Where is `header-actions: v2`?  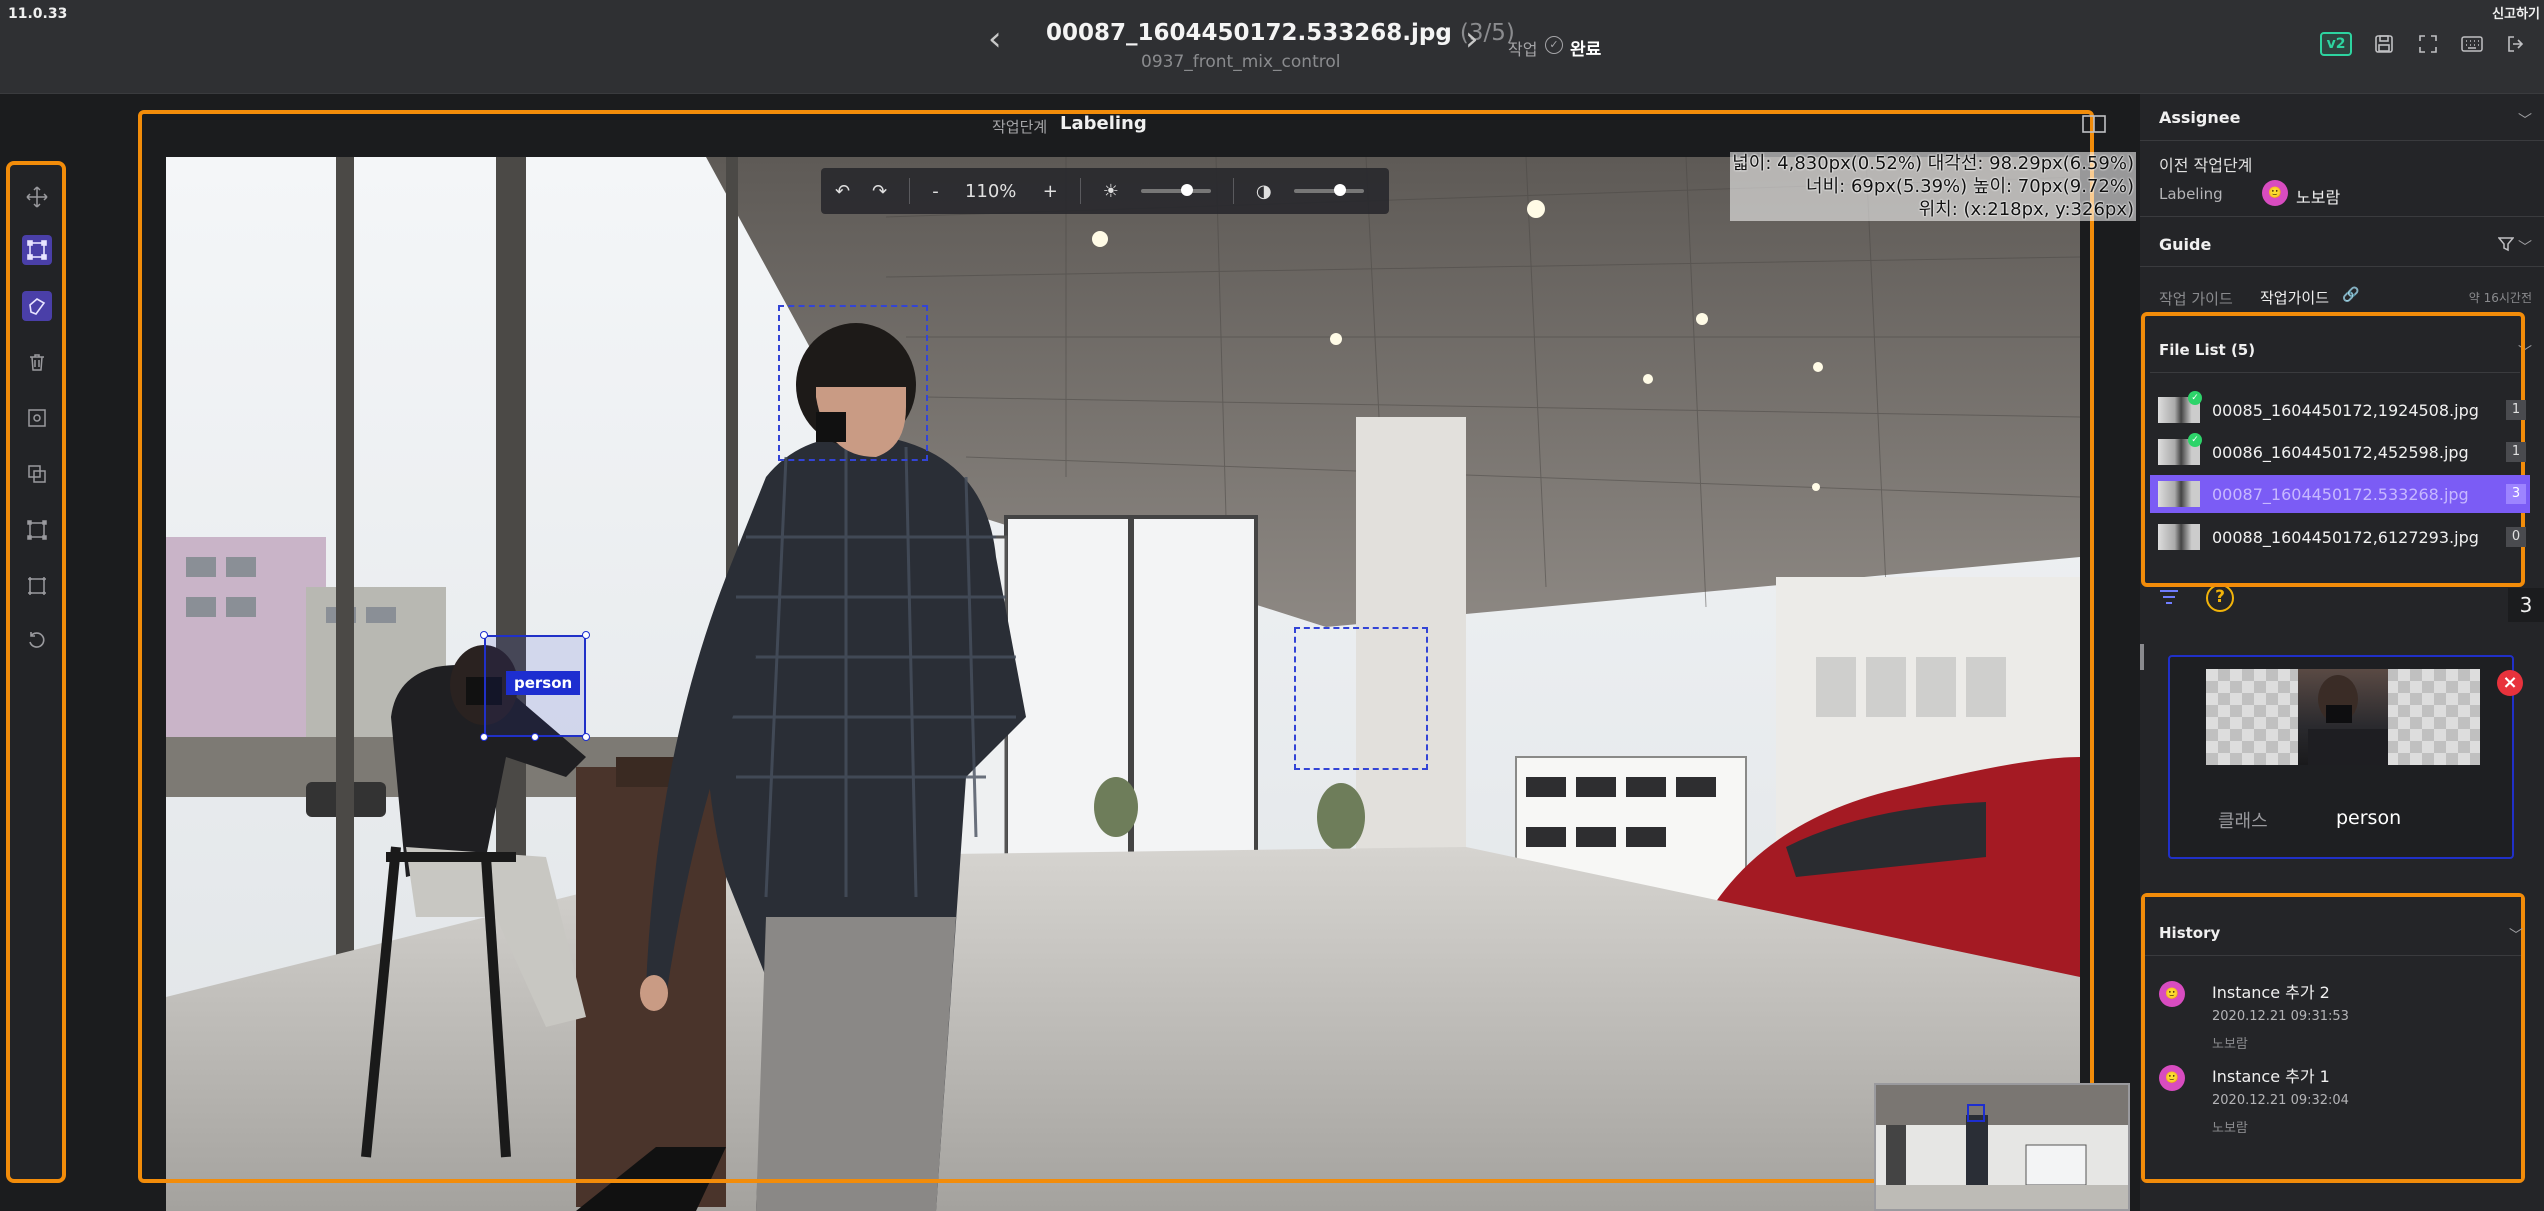 header-actions: v2 is located at coordinates (2424, 44).